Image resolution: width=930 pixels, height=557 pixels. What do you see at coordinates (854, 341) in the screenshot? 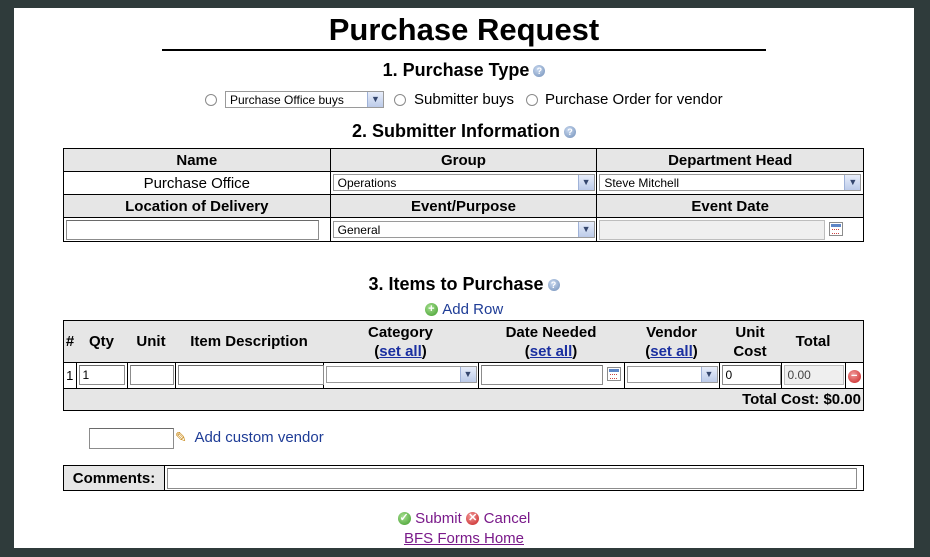
I see `col-remove` at bounding box center [854, 341].